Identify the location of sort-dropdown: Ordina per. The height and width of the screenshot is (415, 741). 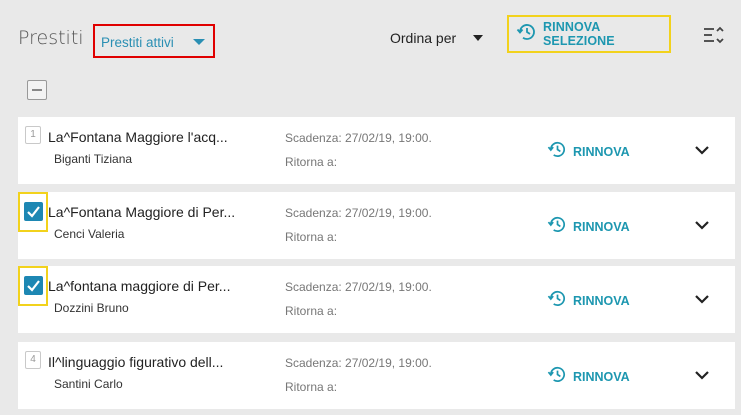
(423, 38).